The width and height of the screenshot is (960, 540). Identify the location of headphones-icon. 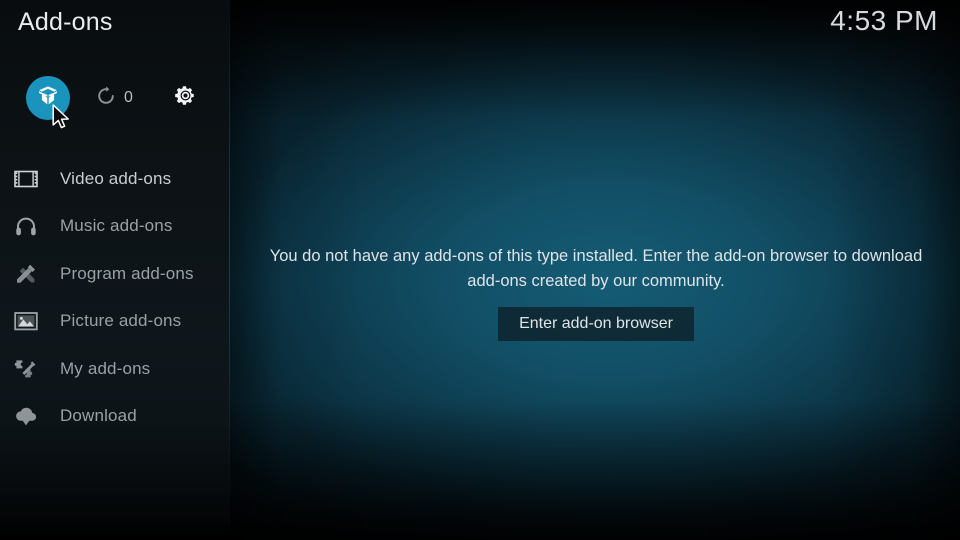
(26, 226).